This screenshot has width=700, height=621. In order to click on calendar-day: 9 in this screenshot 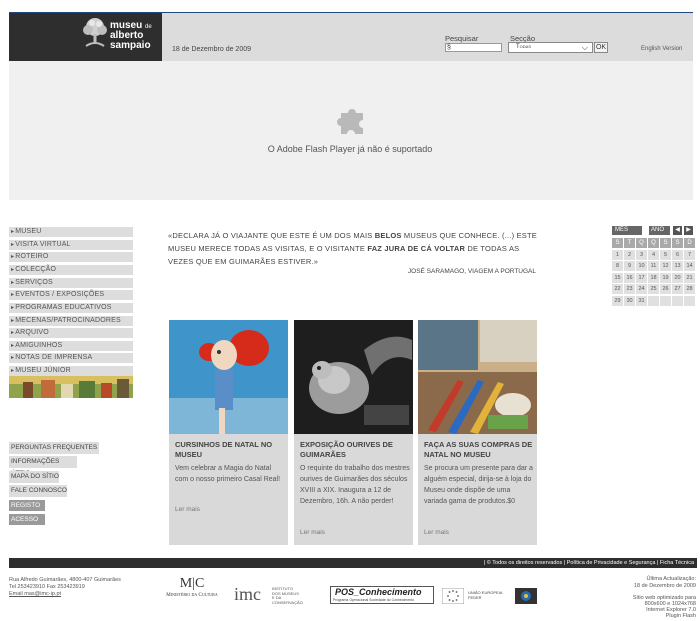, I will do `click(629, 266)`.